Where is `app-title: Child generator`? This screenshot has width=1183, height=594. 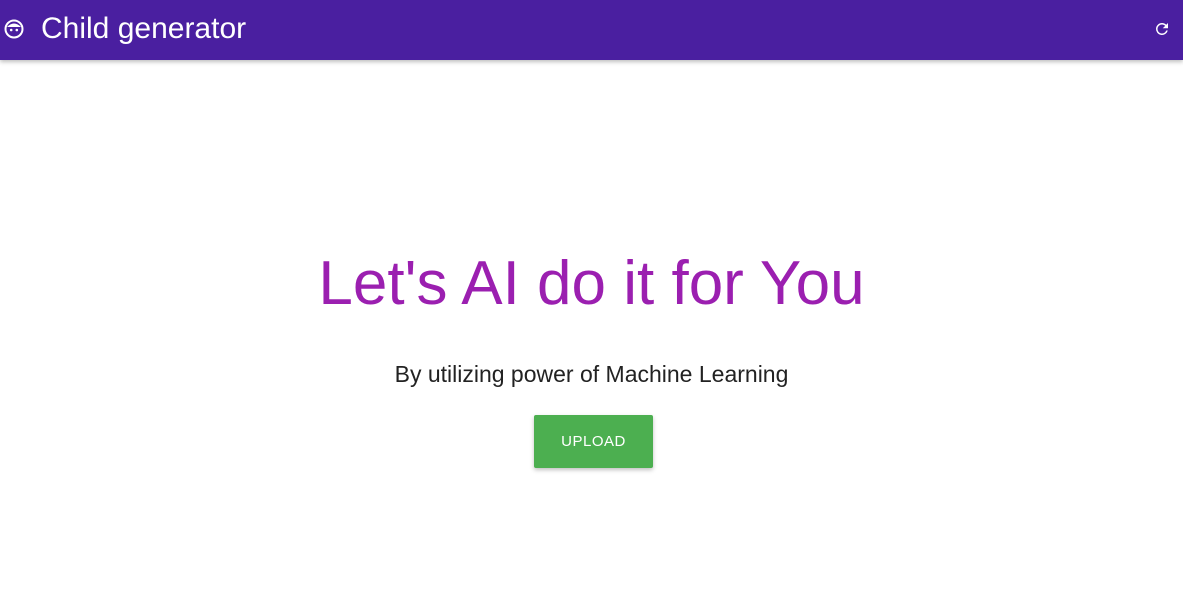 app-title: Child generator is located at coordinates (144, 28).